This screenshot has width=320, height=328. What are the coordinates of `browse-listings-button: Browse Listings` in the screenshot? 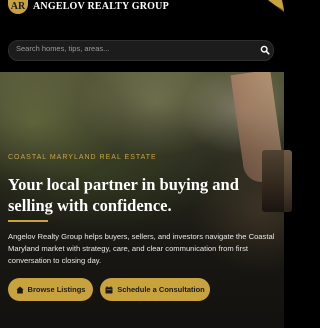 It's located at (50, 289).